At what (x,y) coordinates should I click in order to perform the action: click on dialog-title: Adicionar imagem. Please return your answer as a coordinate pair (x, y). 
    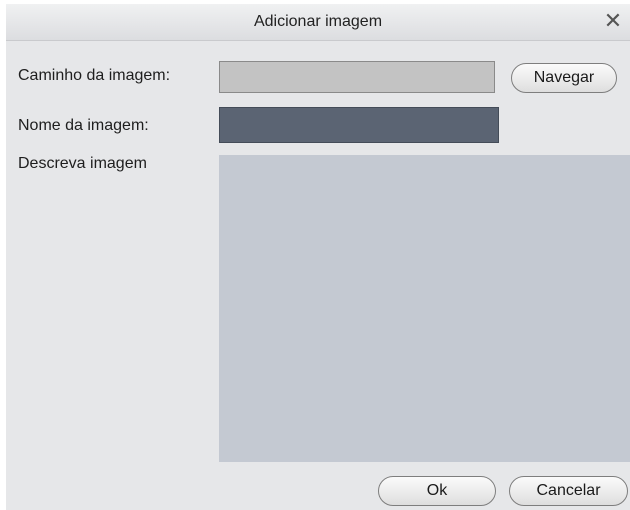
    Looking at the image, I should click on (318, 21).